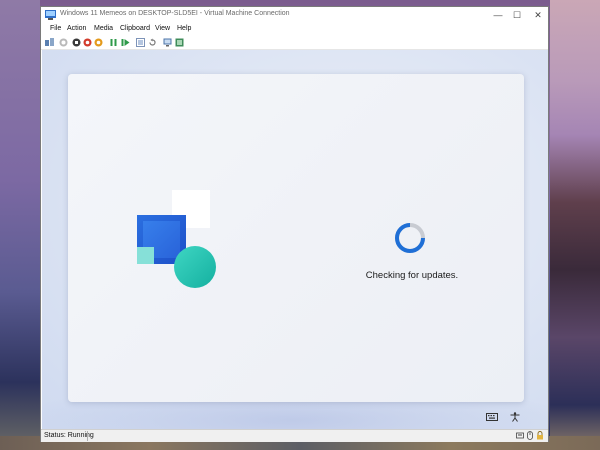 This screenshot has width=600, height=450. What do you see at coordinates (20, 225) in the screenshot?
I see `desktop-wallpaper-left` at bounding box center [20, 225].